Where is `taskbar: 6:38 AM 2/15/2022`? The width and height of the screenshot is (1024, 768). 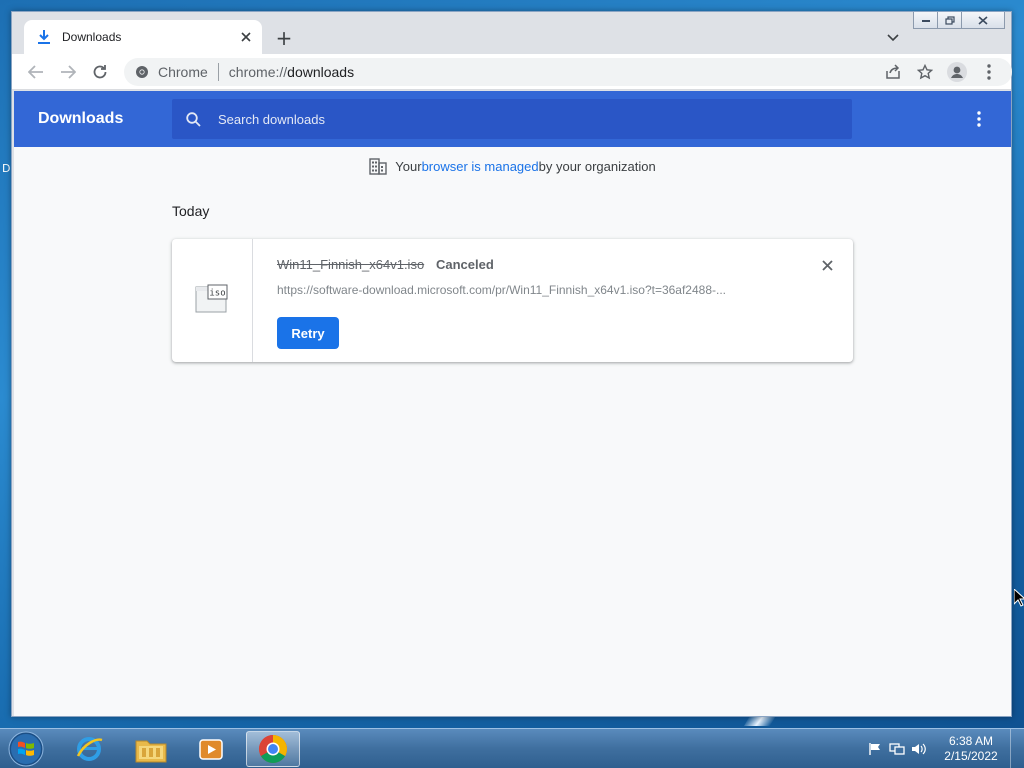
taskbar: 6:38 AM 2/15/2022 is located at coordinates (512, 748).